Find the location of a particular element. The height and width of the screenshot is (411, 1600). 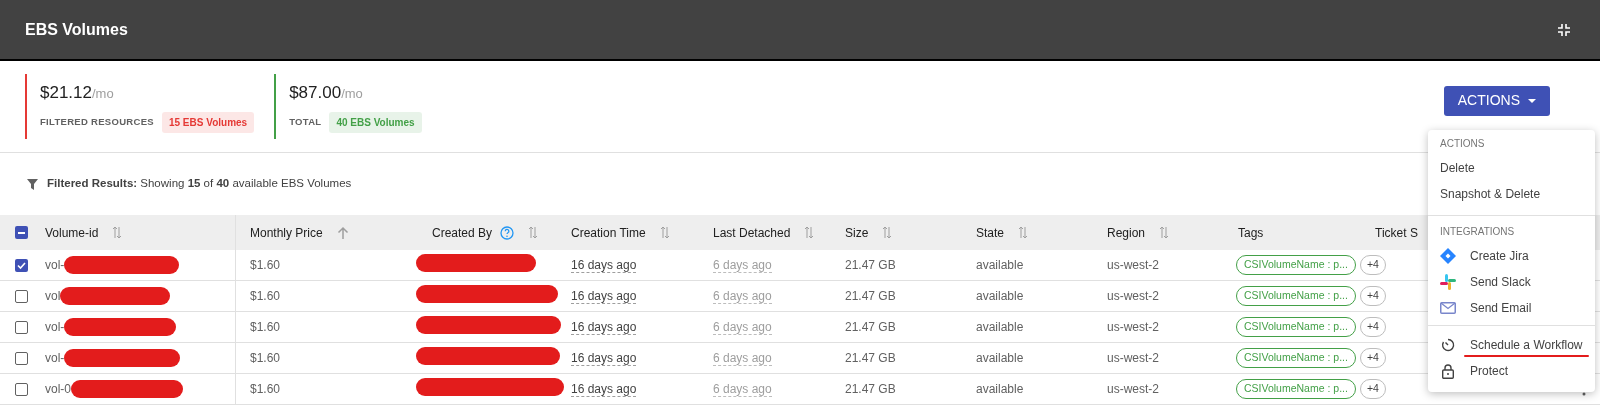

caret-icon is located at coordinates (1532, 100).